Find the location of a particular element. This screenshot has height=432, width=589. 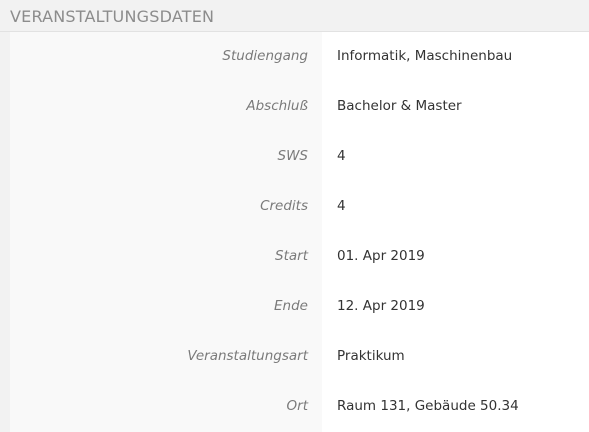

label-cell: Ort is located at coordinates (166, 407).